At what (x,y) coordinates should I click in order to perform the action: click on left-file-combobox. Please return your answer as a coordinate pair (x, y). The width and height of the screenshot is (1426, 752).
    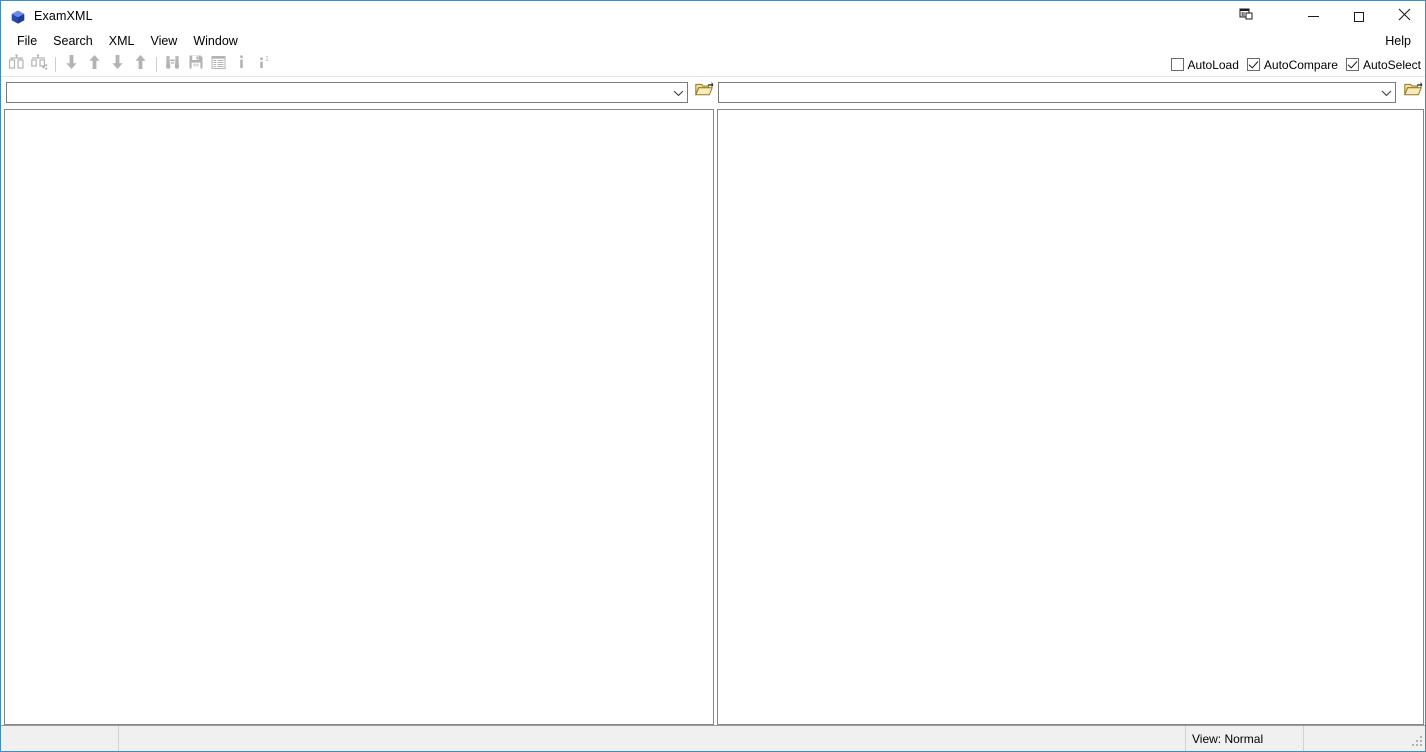
    Looking at the image, I should click on (347, 92).